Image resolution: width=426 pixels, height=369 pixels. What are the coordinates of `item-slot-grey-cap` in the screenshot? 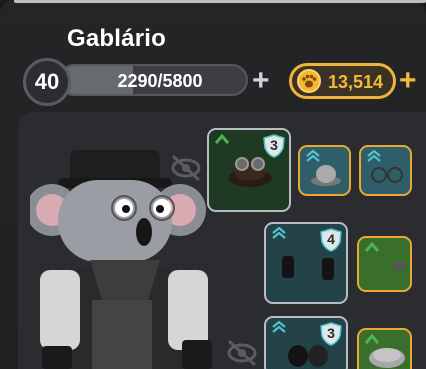 It's located at (384, 348).